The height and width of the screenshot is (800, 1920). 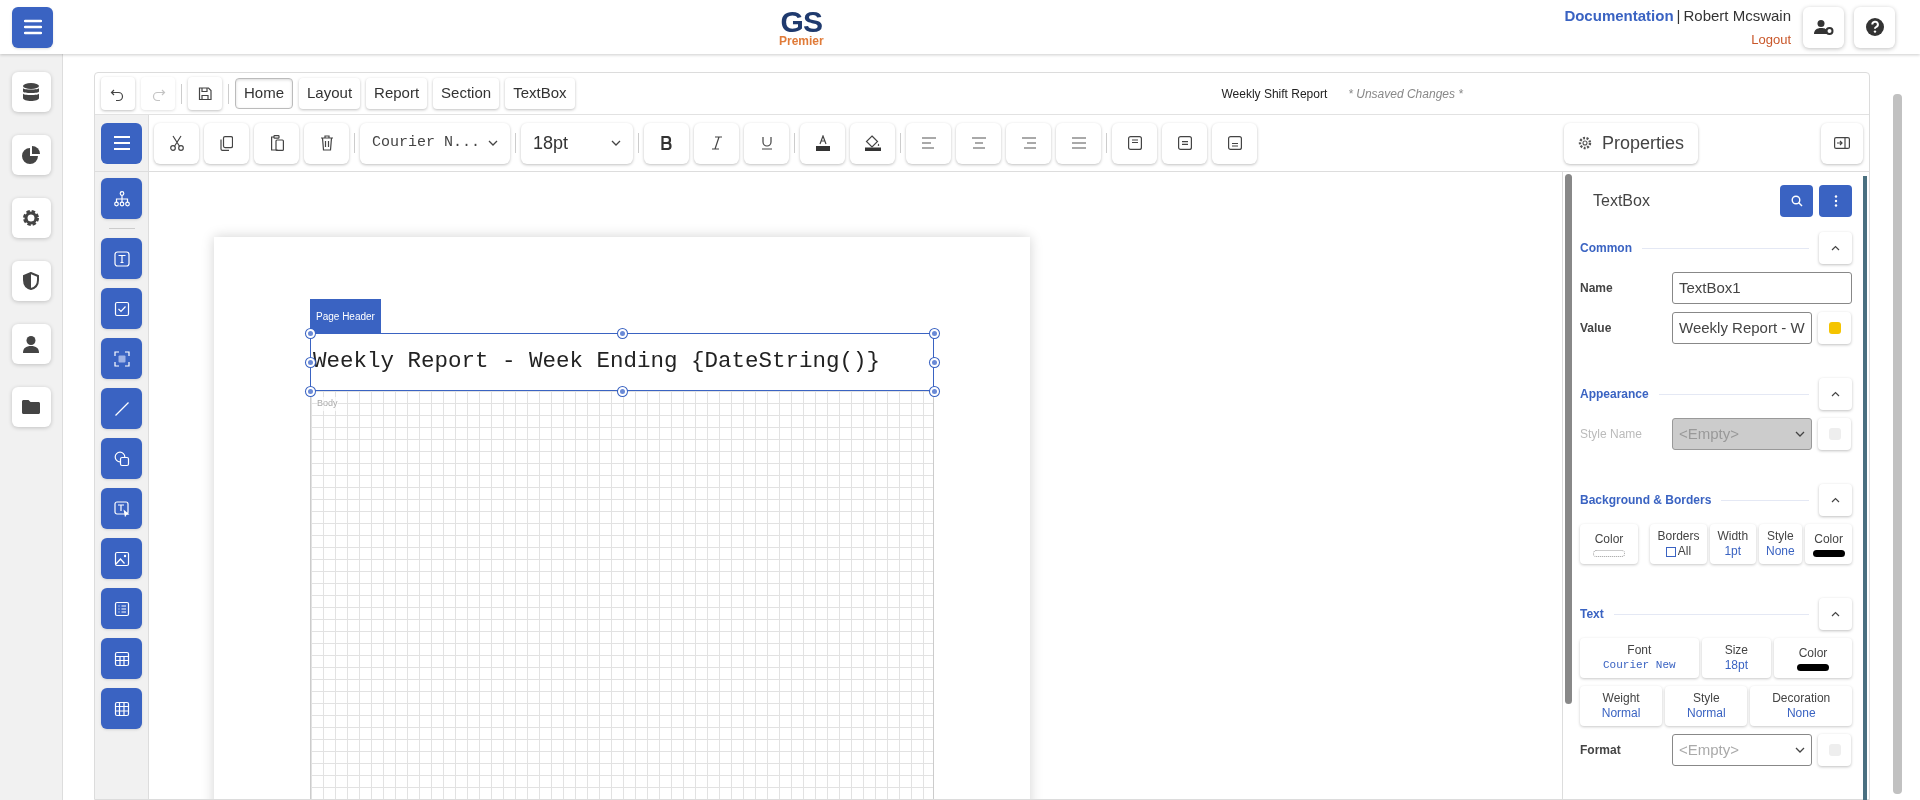 I want to click on input-field: TextBox1, so click(x=1762, y=288).